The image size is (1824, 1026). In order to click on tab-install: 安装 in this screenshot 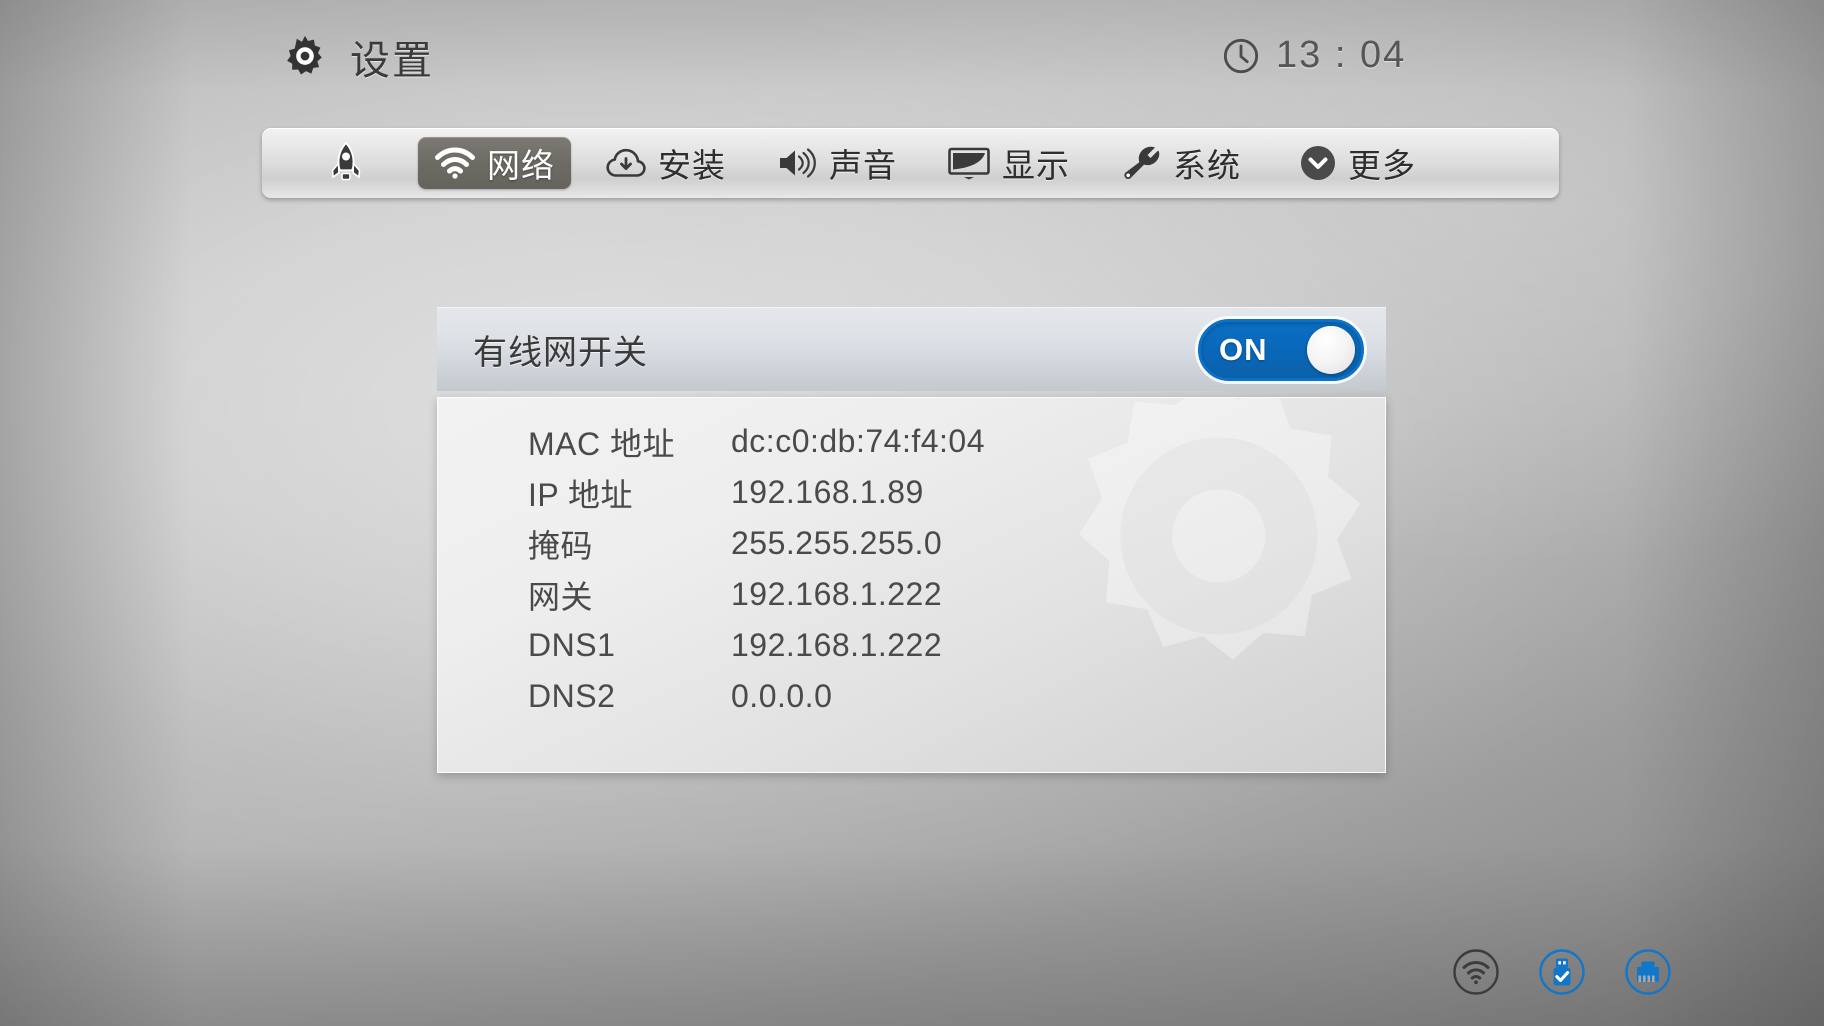, I will do `click(665, 163)`.